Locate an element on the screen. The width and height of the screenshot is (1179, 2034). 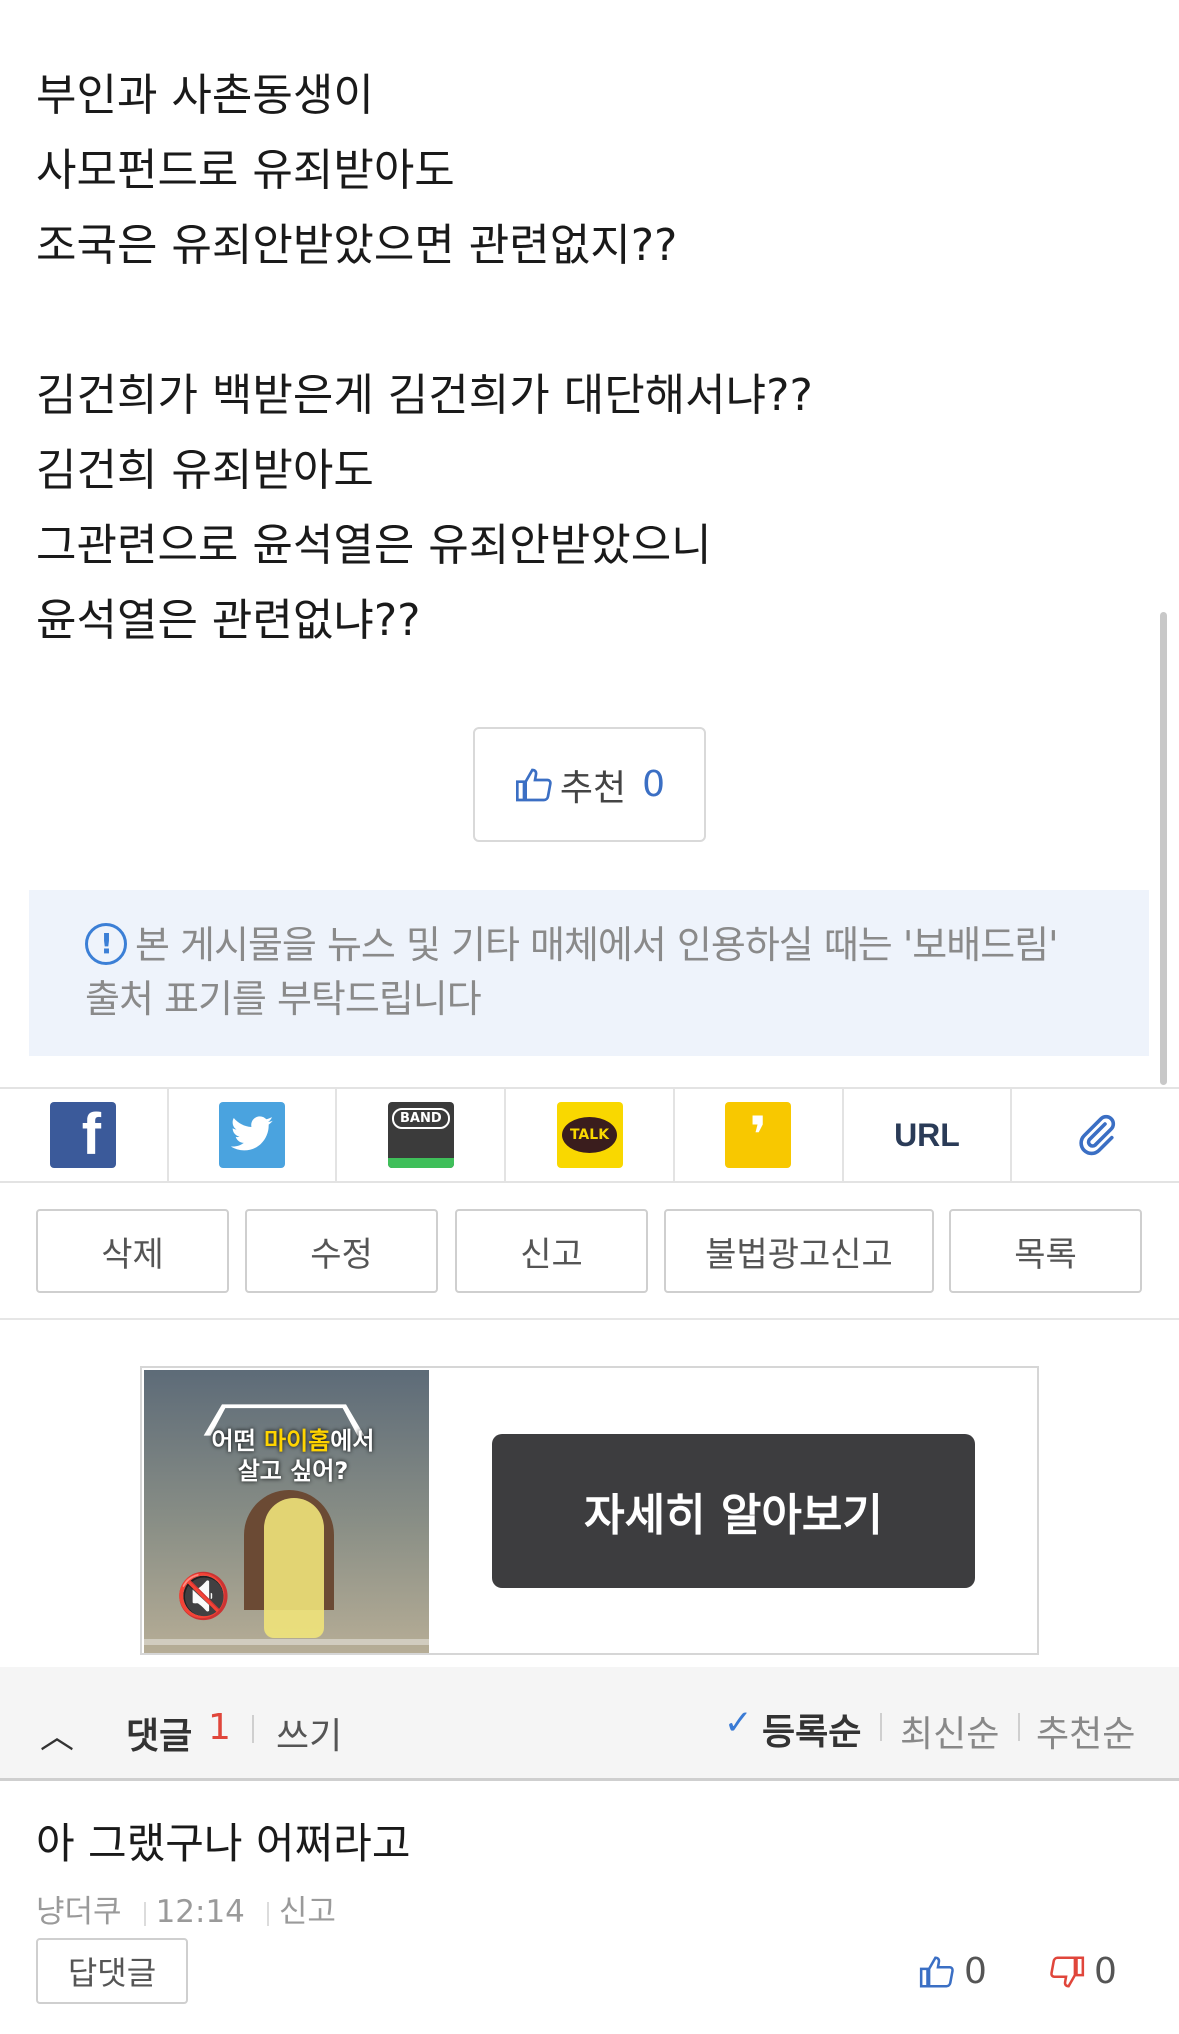
comment-like-button: 0 is located at coordinates (952, 1971).